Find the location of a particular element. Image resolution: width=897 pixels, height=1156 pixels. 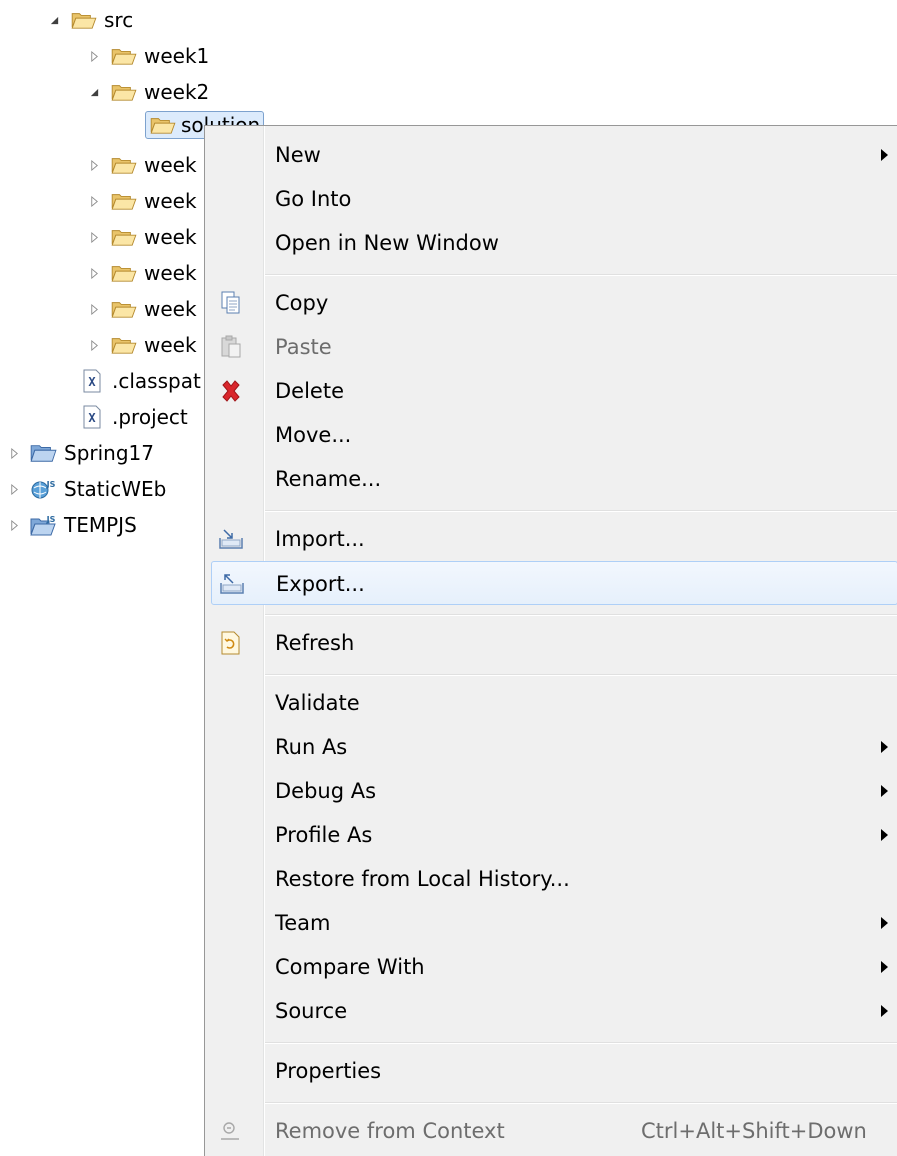

menu-item-profile-as: Profile As is located at coordinates (551, 835).